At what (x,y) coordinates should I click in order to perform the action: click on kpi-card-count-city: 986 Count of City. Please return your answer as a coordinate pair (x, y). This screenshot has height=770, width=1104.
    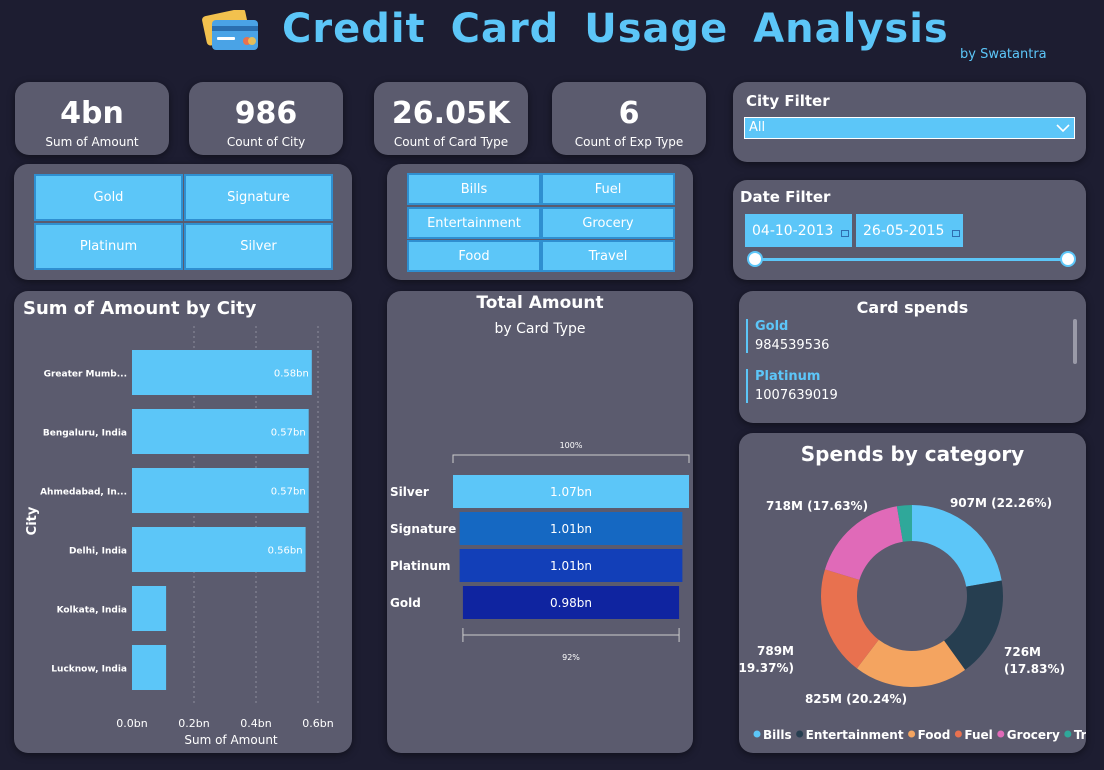
    Looking at the image, I should click on (266, 118).